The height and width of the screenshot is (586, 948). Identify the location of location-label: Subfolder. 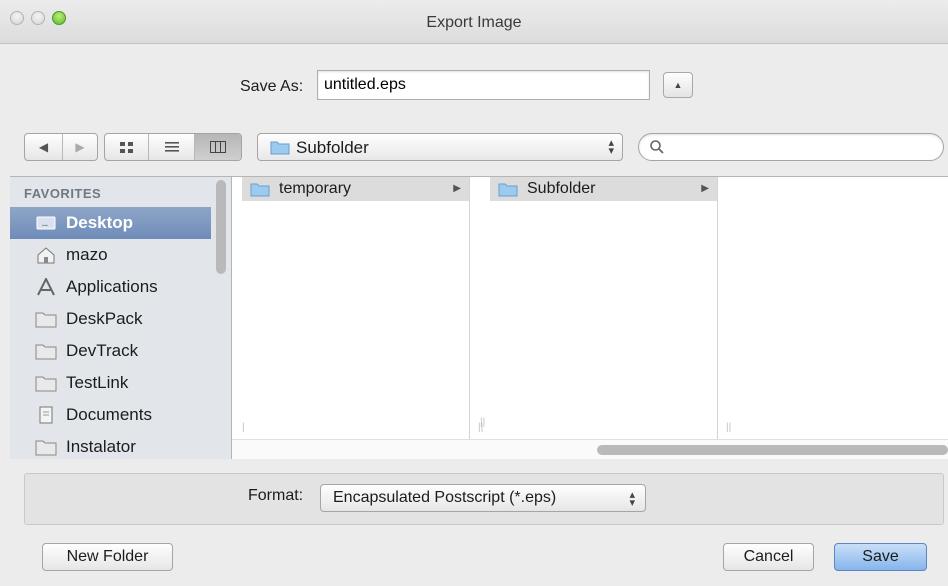
(332, 147).